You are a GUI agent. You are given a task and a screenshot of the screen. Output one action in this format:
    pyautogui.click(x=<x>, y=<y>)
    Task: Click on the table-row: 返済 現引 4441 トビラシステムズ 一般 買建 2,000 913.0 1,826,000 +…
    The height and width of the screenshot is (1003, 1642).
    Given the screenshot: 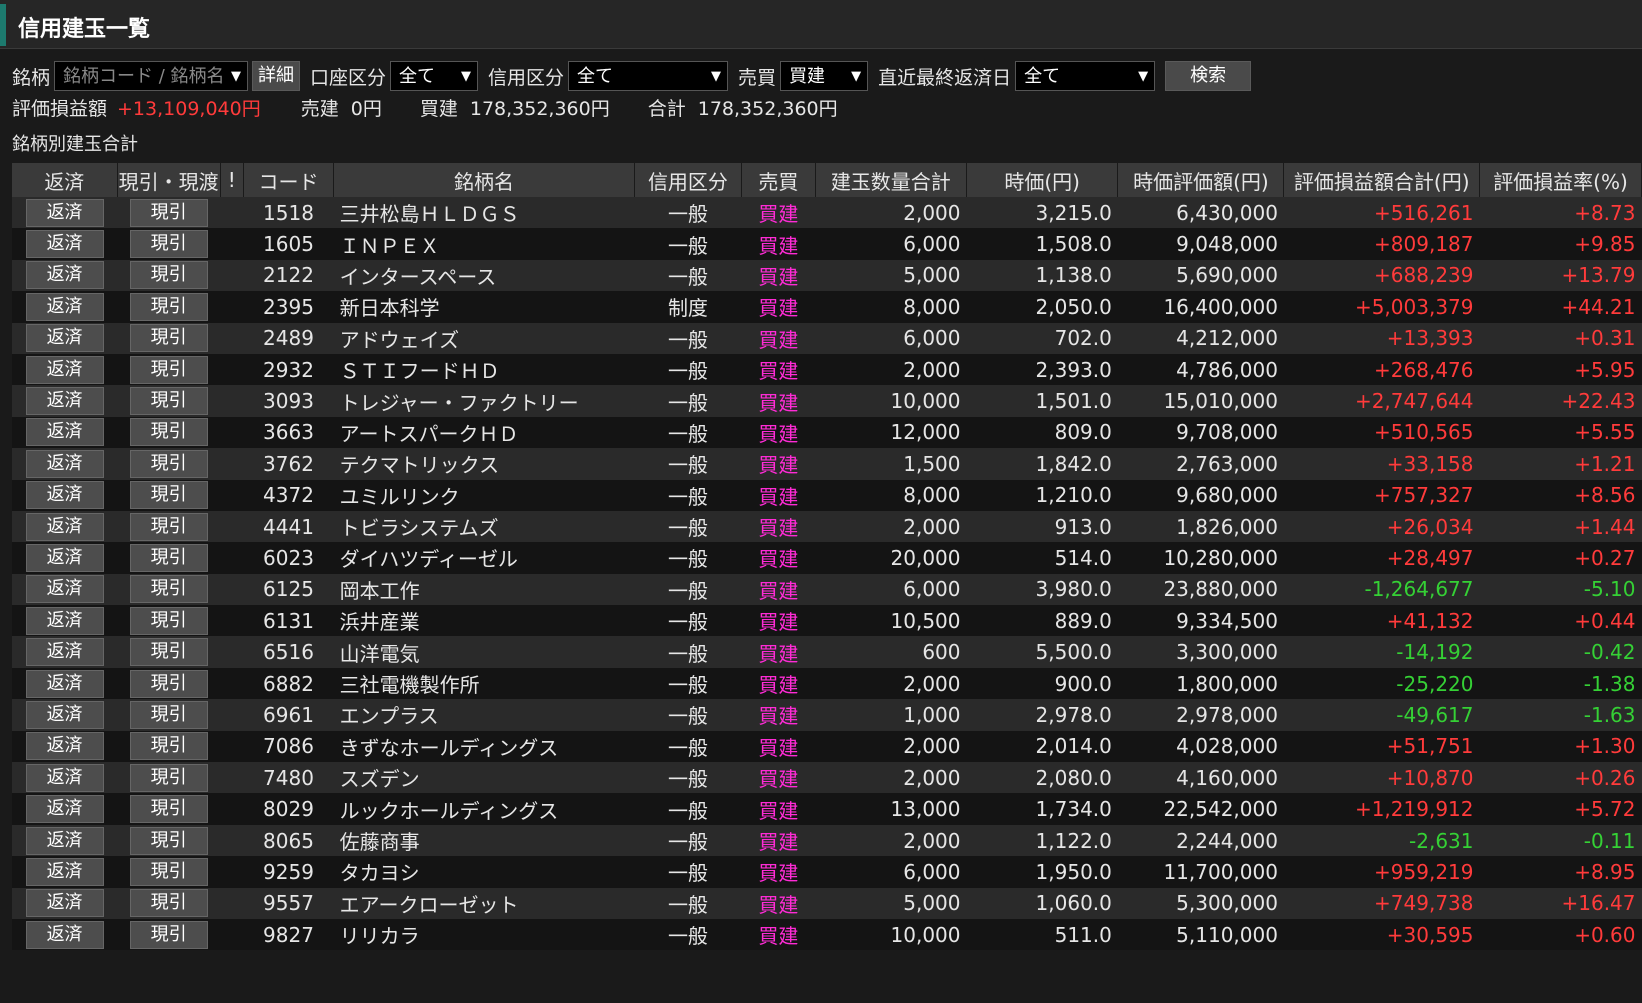 What is the action you would take?
    pyautogui.click(x=827, y=526)
    